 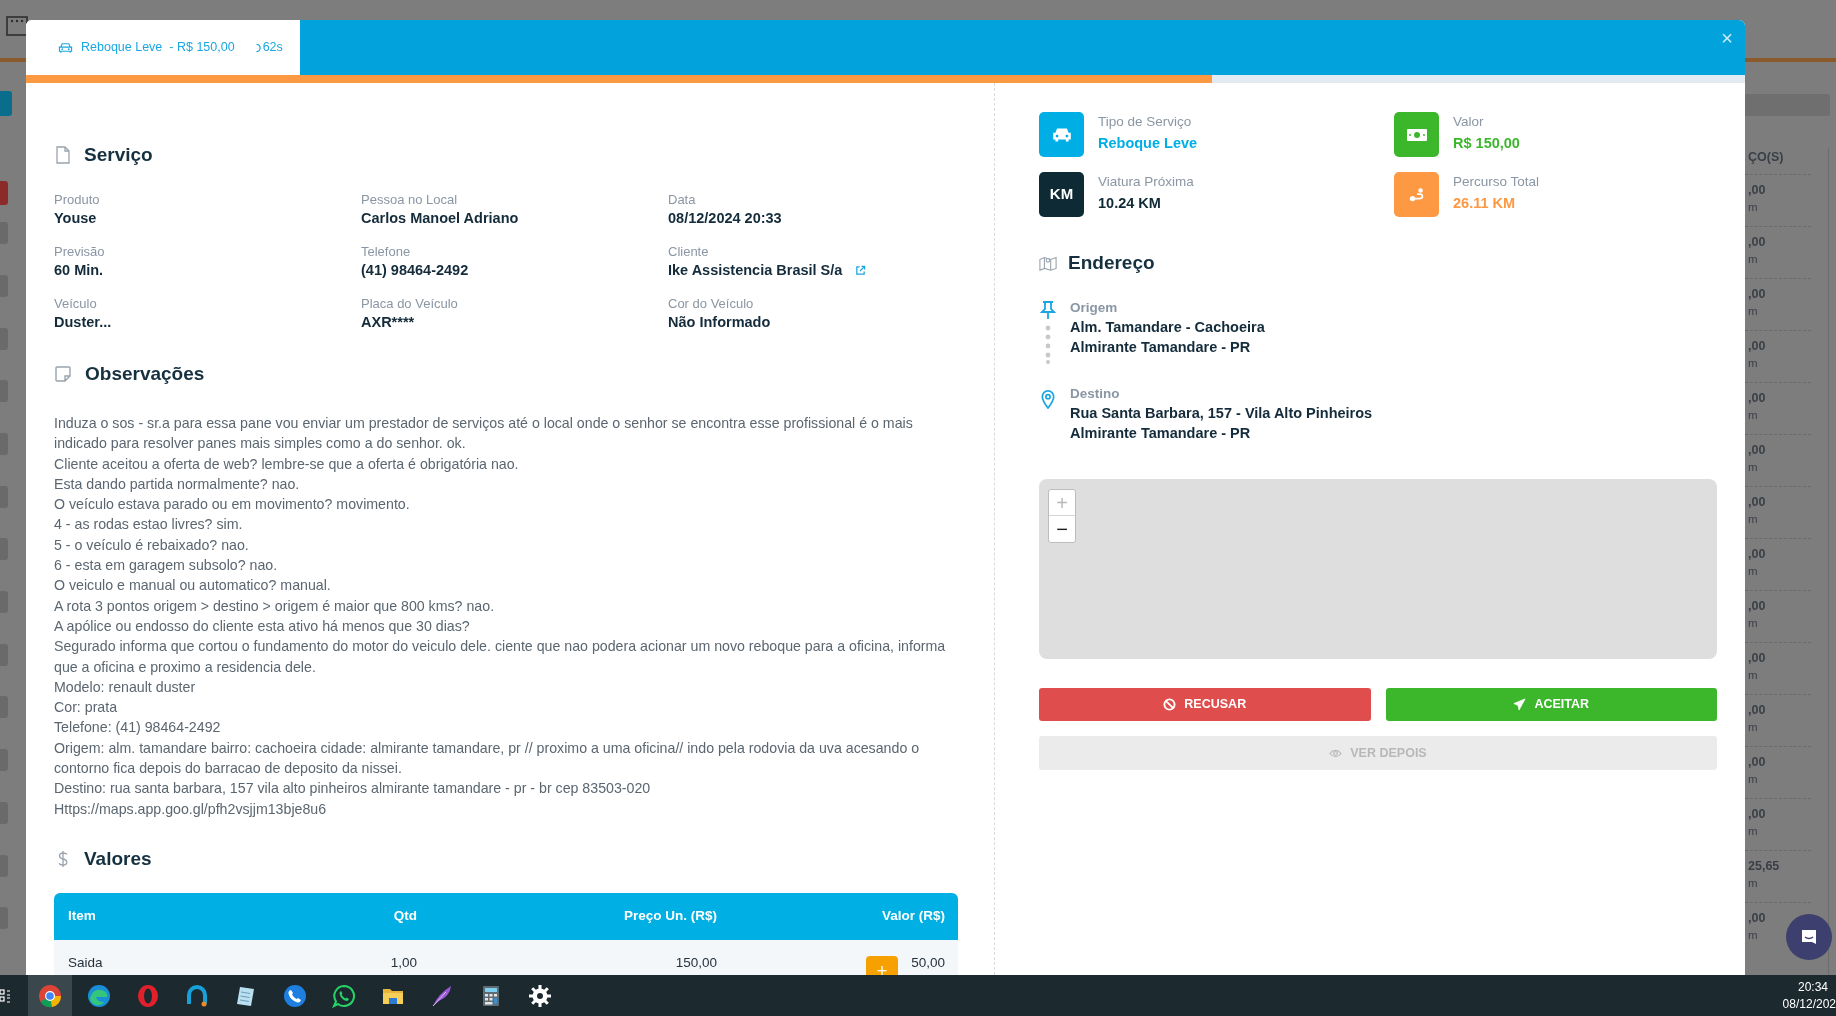 I want to click on card-label: Tipo de Serviço, so click(x=1145, y=122).